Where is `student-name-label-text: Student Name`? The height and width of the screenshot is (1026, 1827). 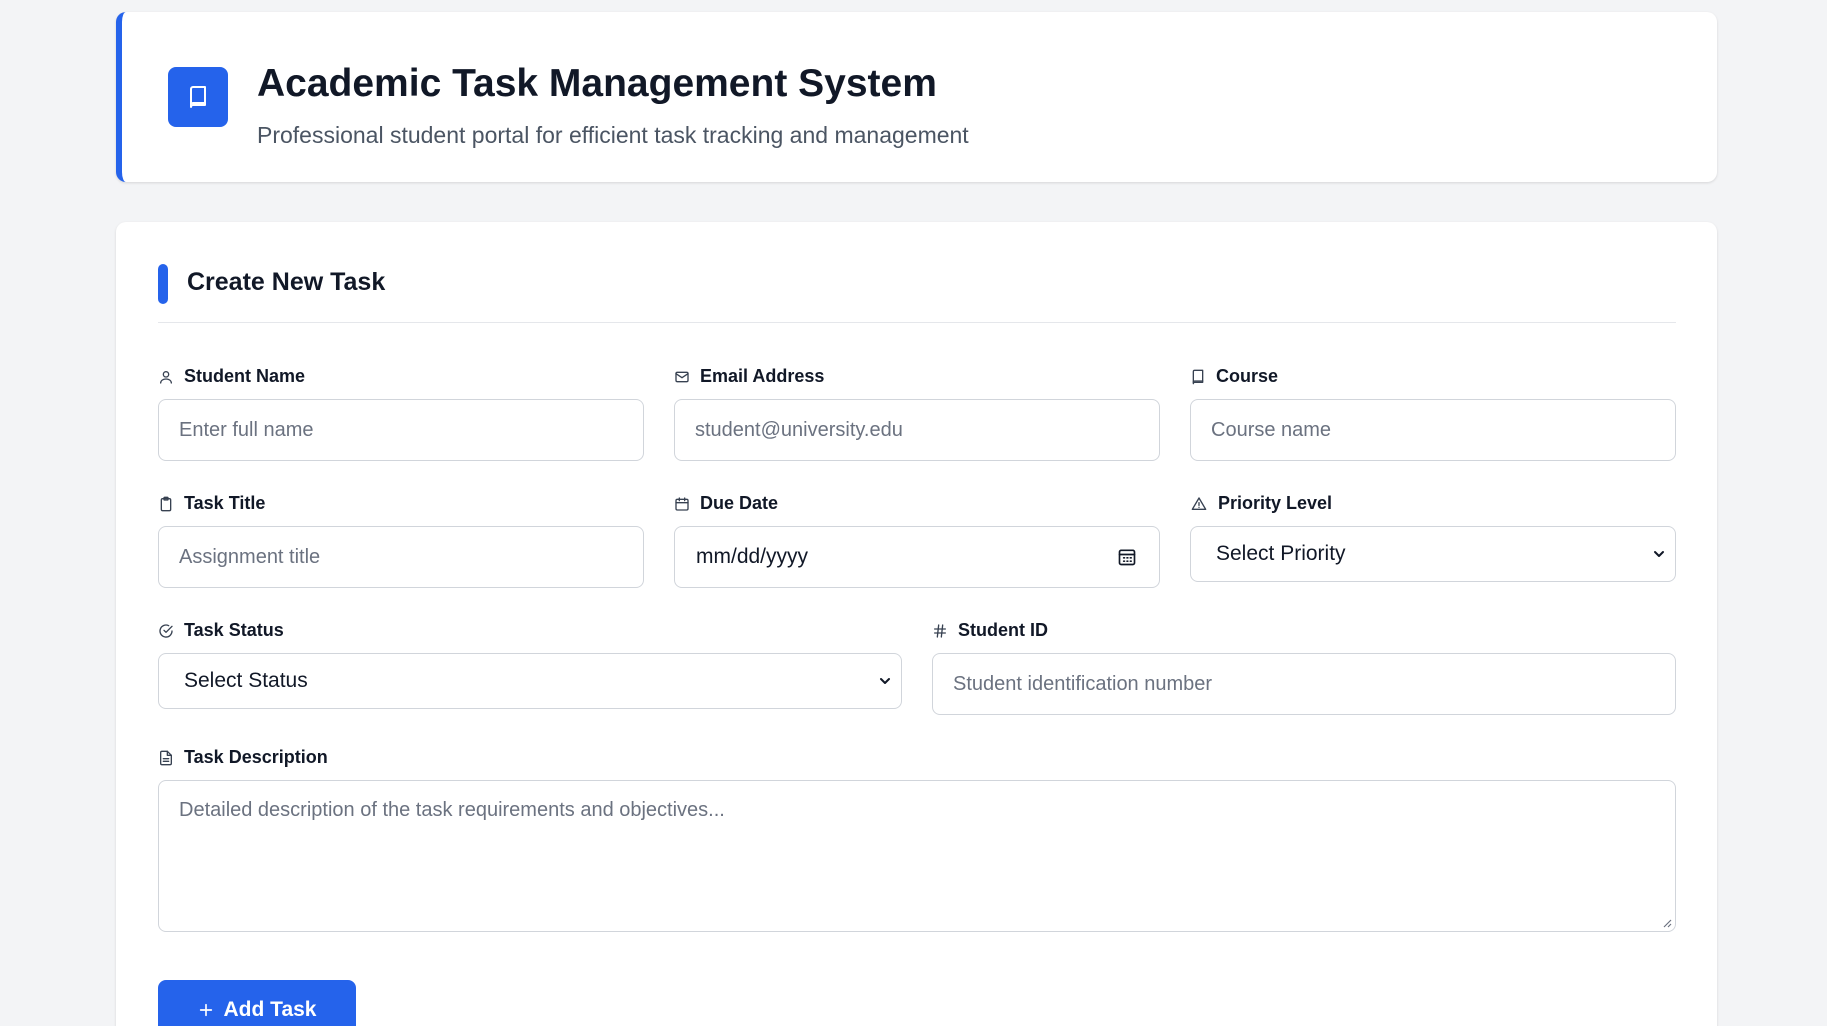 student-name-label-text: Student Name is located at coordinates (245, 376).